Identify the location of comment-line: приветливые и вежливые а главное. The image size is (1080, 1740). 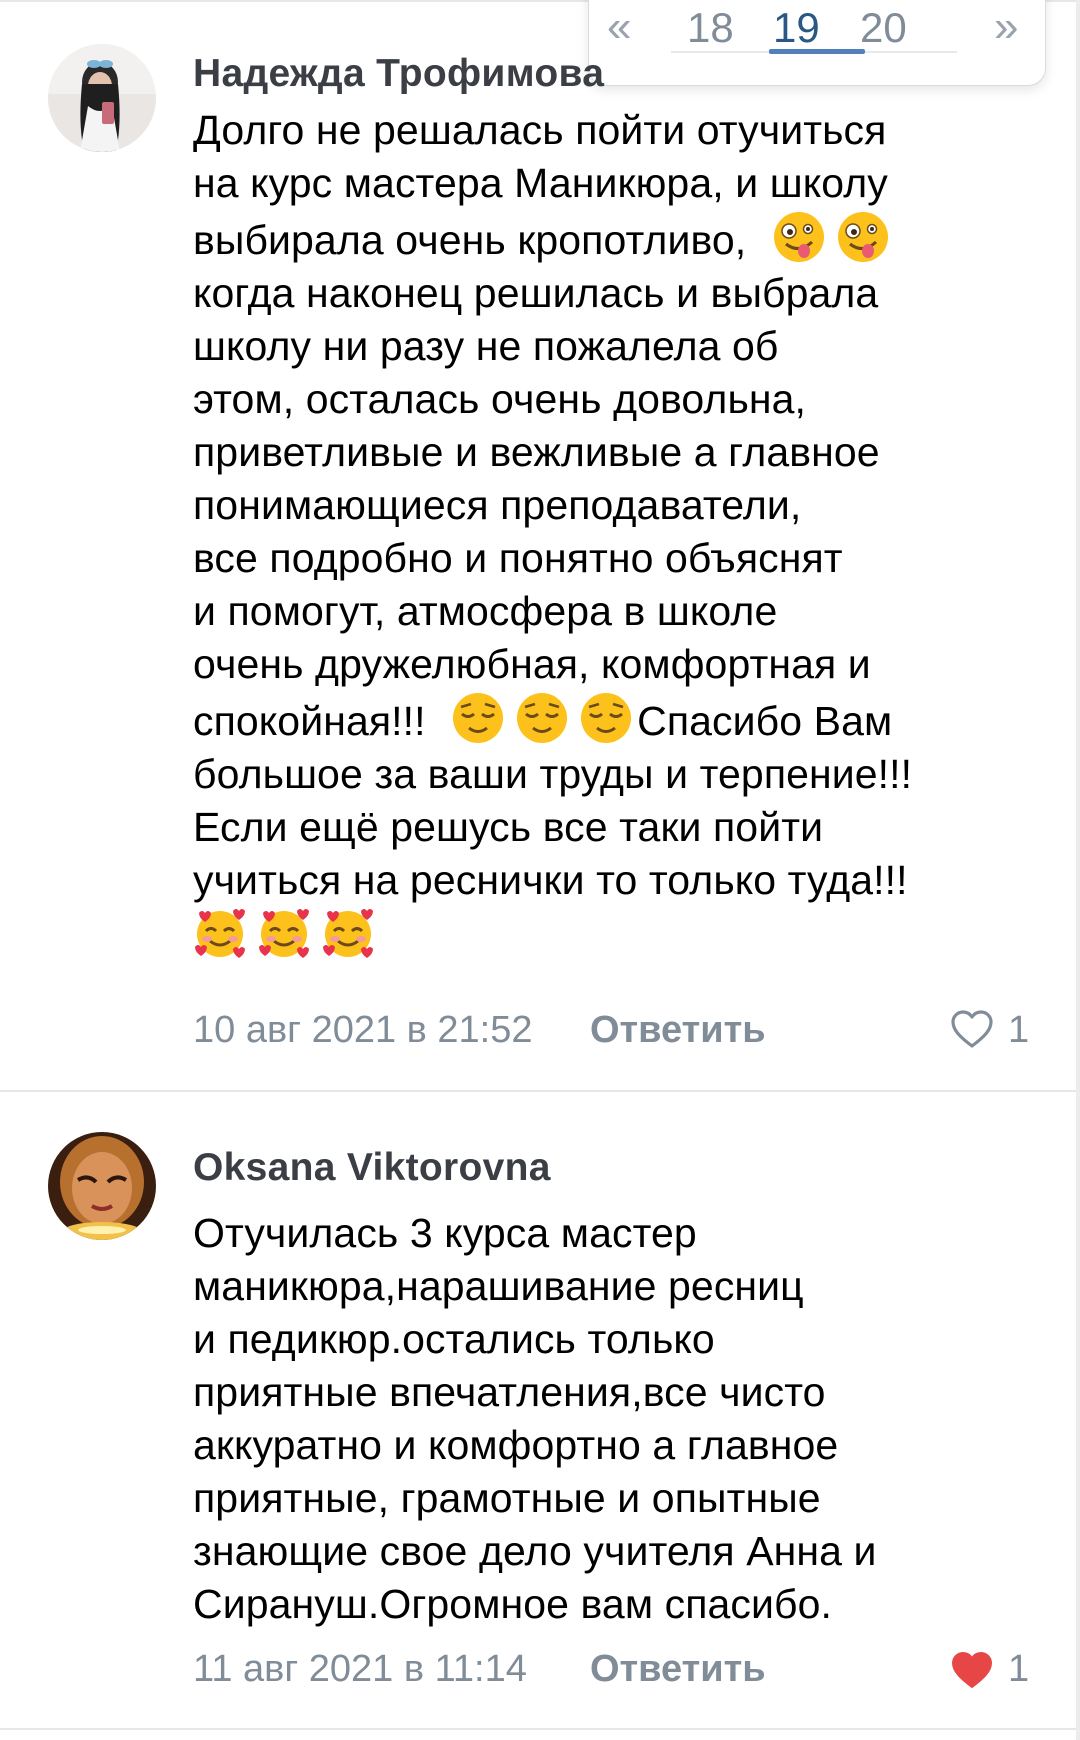
(536, 452).